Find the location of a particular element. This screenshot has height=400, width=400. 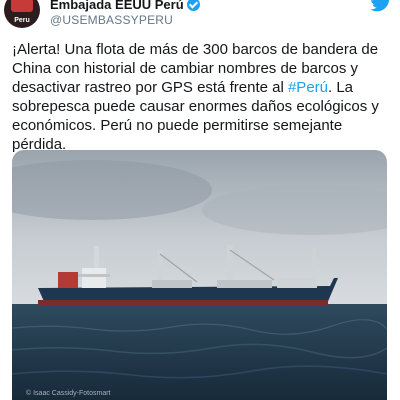

embassy-seal-icon is located at coordinates (22, 6).